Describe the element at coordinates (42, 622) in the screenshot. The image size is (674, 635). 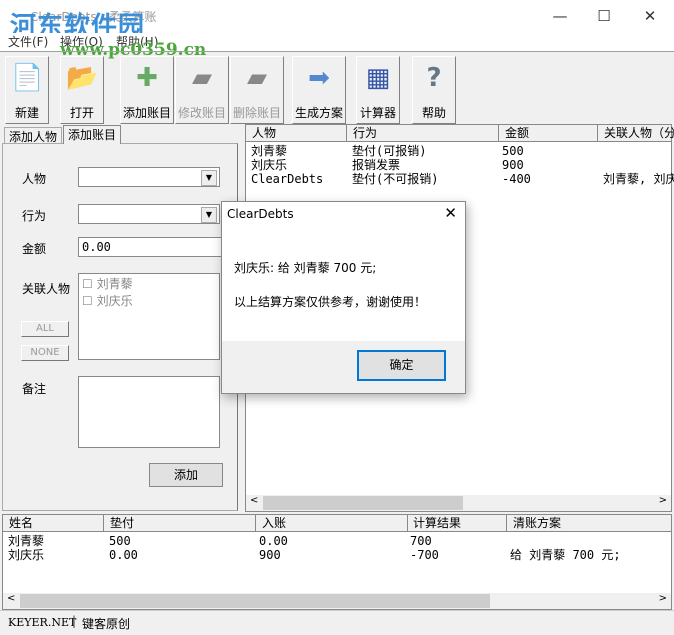
I see `status-left: KEYER.NET` at that location.